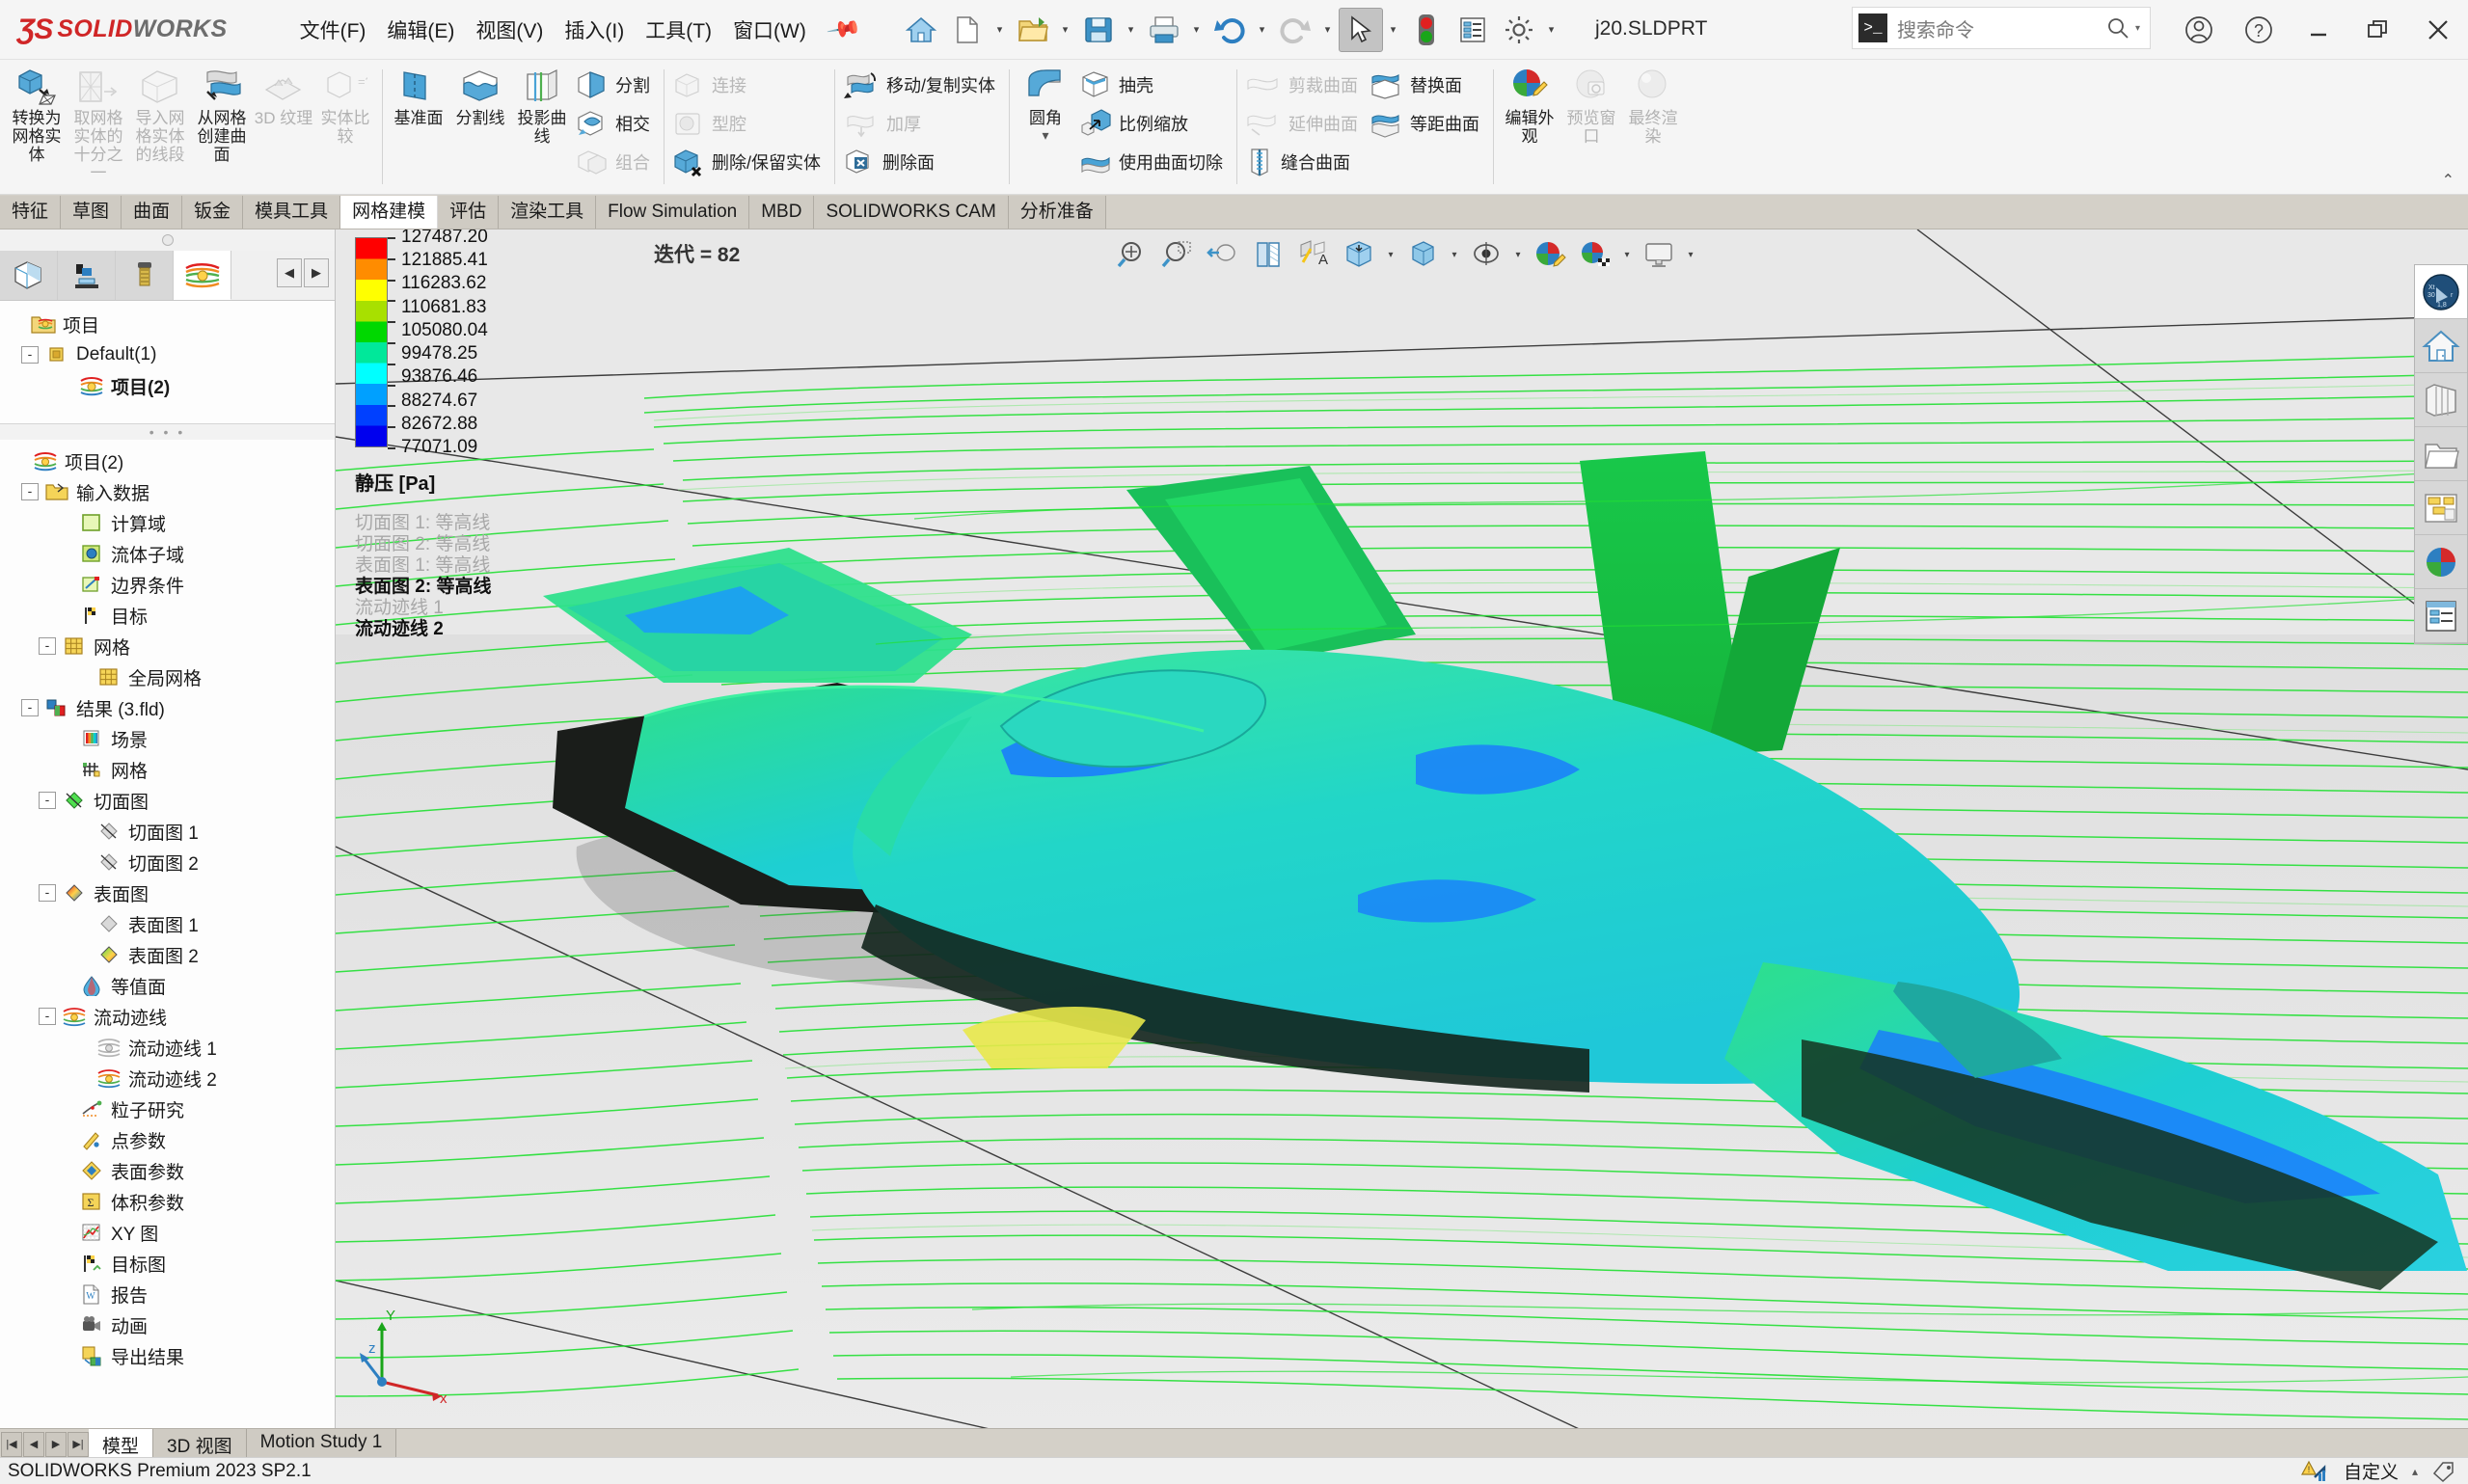 The height and width of the screenshot is (1484, 2468). What do you see at coordinates (542, 106) in the screenshot?
I see `projected-curve-button: 投影曲线` at bounding box center [542, 106].